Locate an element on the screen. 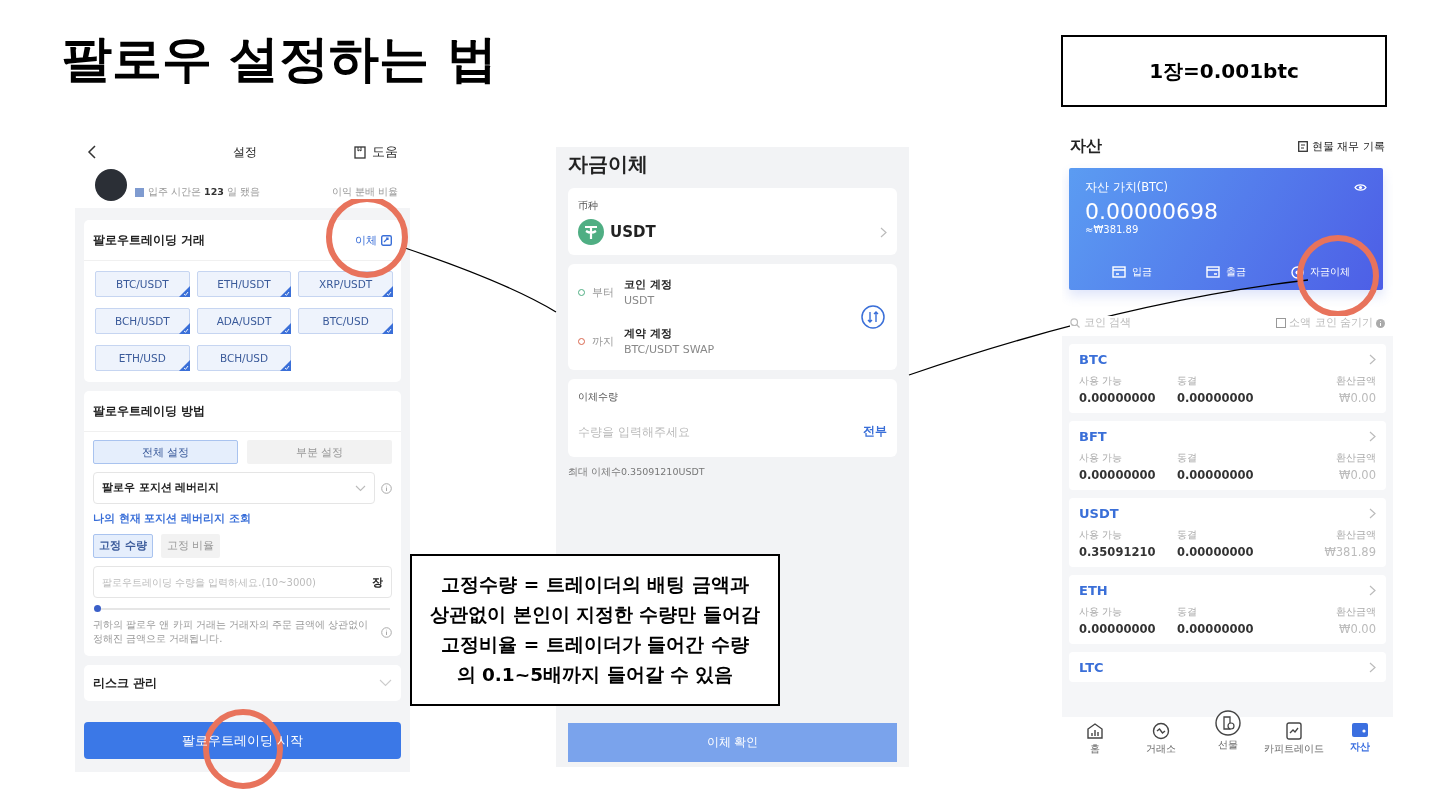  avatar is located at coordinates (111, 185).